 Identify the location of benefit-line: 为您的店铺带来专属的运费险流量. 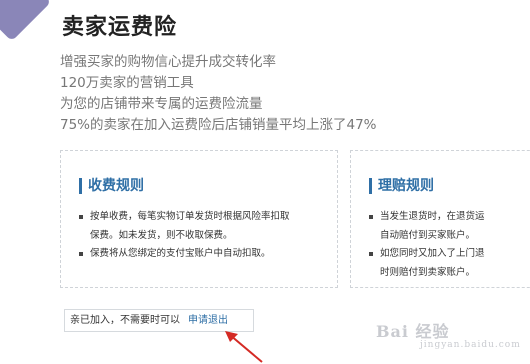
(161, 104).